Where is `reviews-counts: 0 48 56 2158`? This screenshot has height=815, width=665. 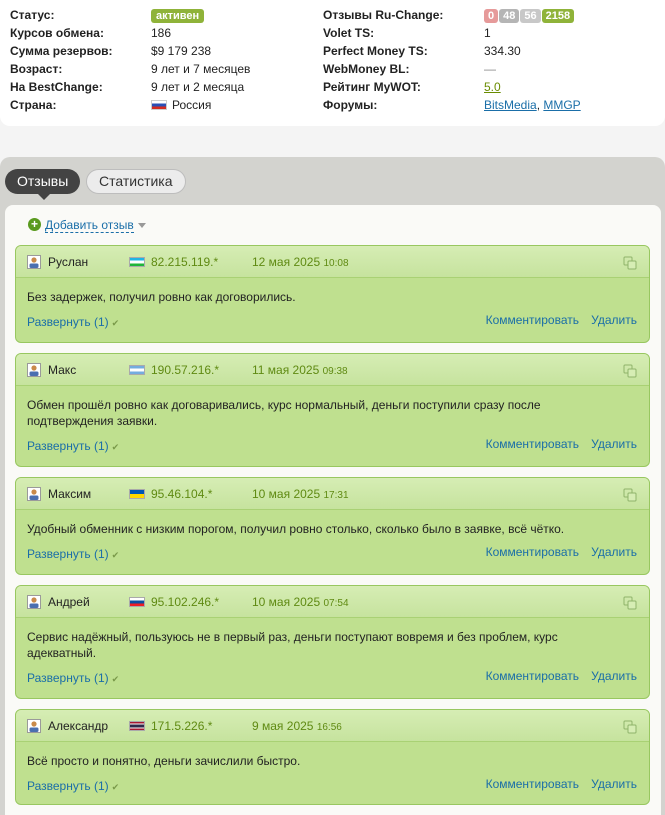 reviews-counts: 0 48 56 2158 is located at coordinates (529, 15).